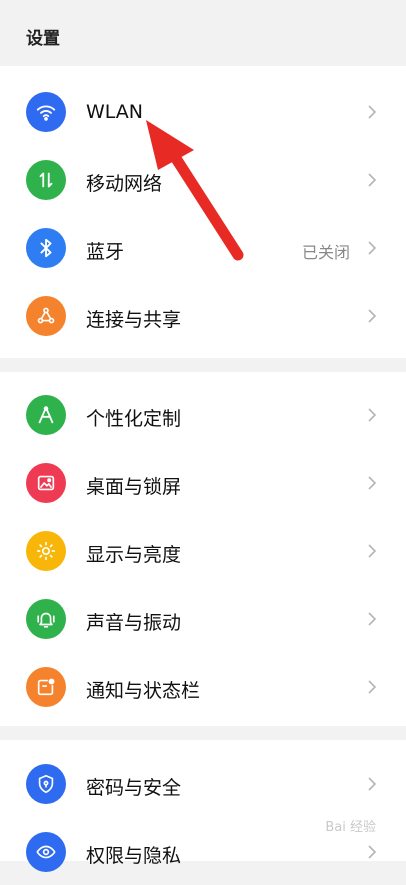 This screenshot has height=885, width=406. What do you see at coordinates (297, 112) in the screenshot?
I see `wlan-network-name` at bounding box center [297, 112].